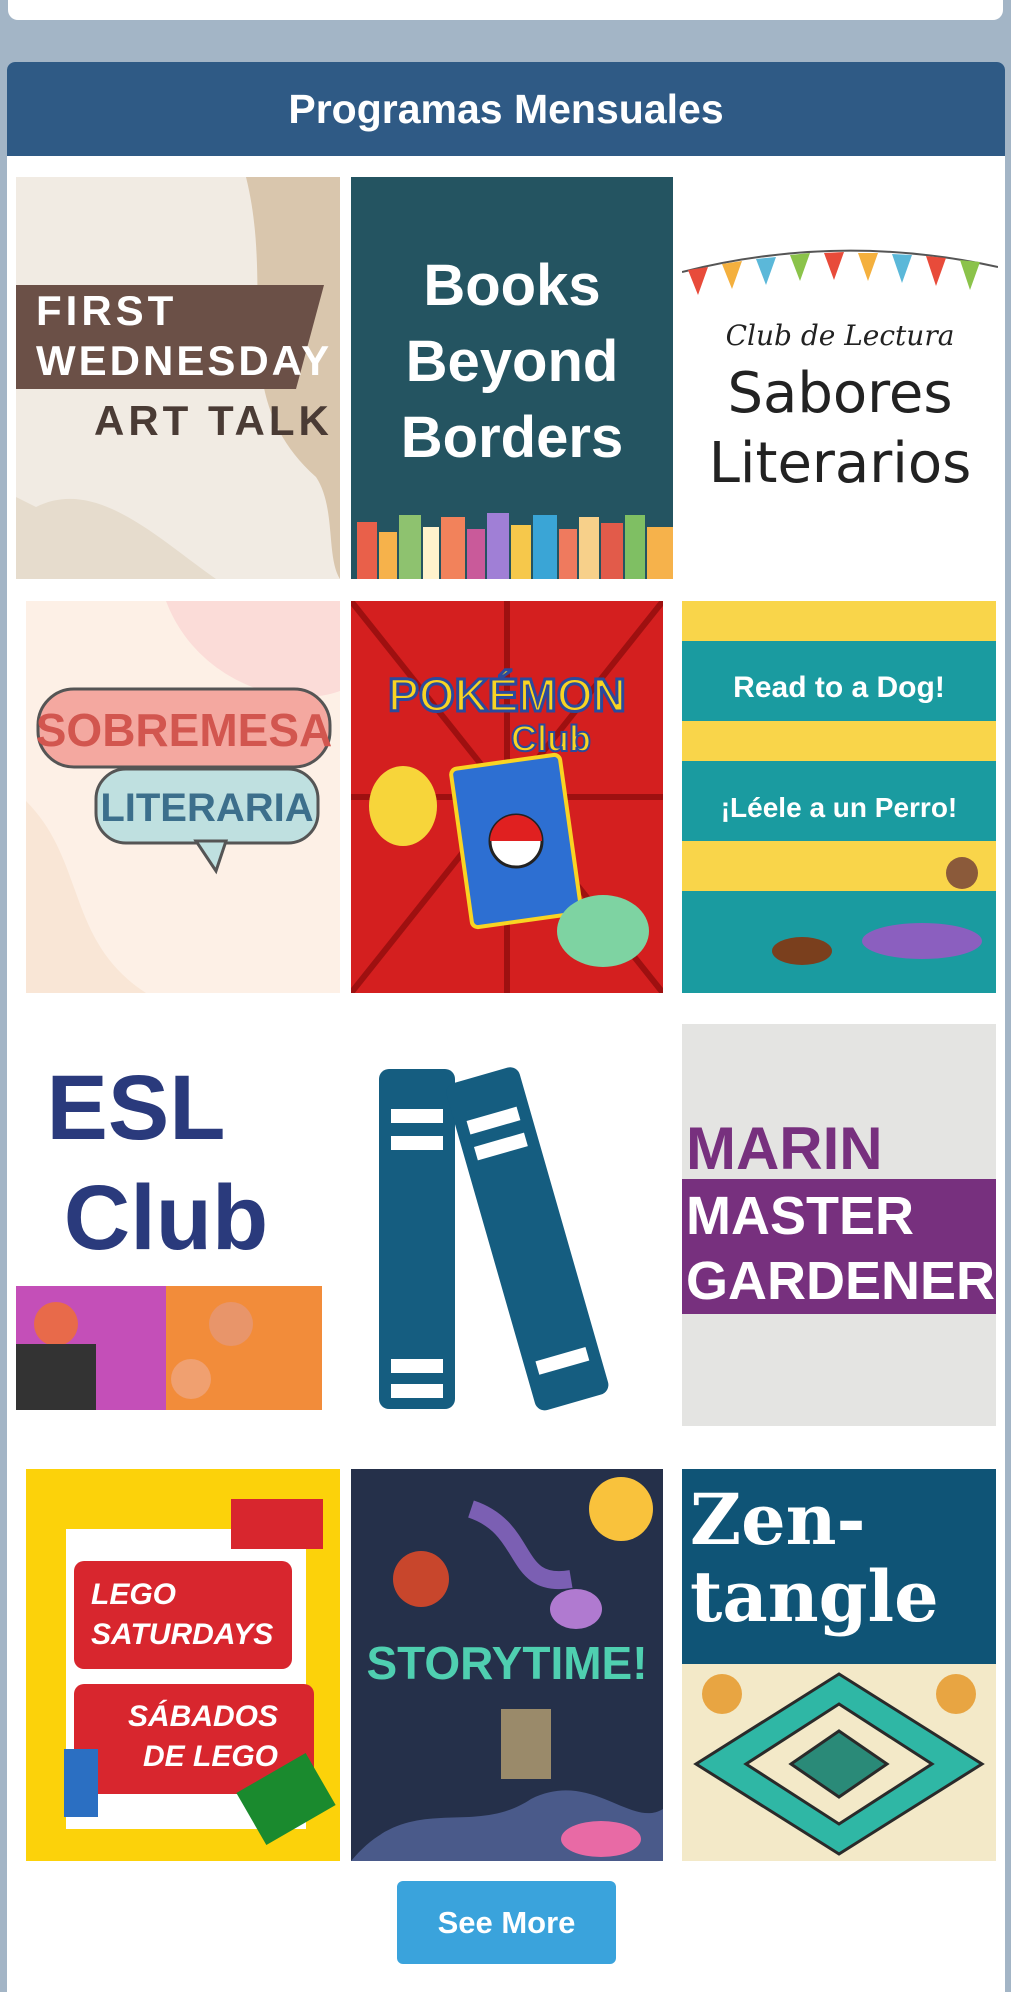  I want to click on program-tile-books-beyond-borders: Books Beyond Borders, so click(512, 378).